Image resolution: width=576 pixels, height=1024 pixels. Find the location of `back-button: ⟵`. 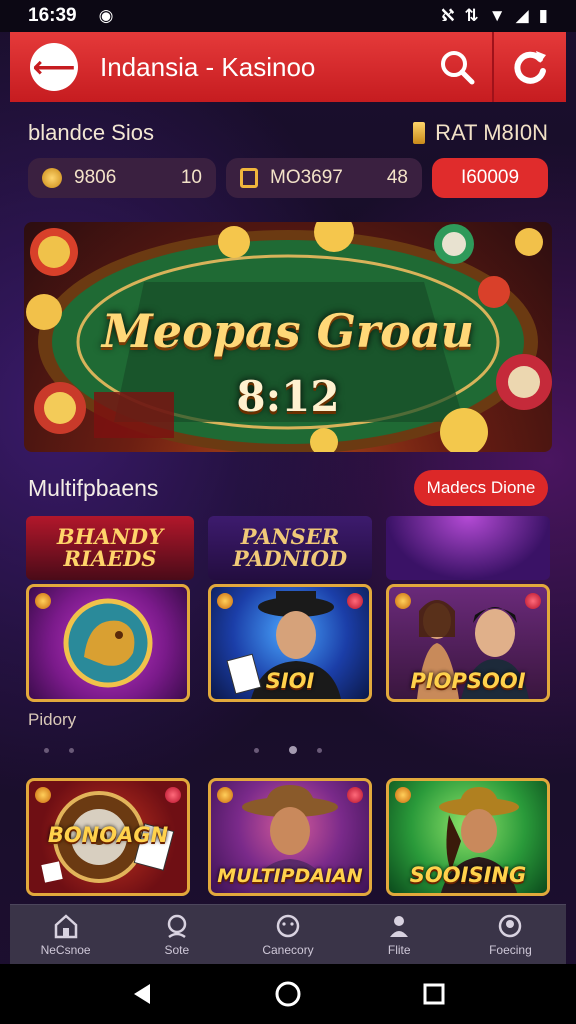

back-button: ⟵ is located at coordinates (54, 67).